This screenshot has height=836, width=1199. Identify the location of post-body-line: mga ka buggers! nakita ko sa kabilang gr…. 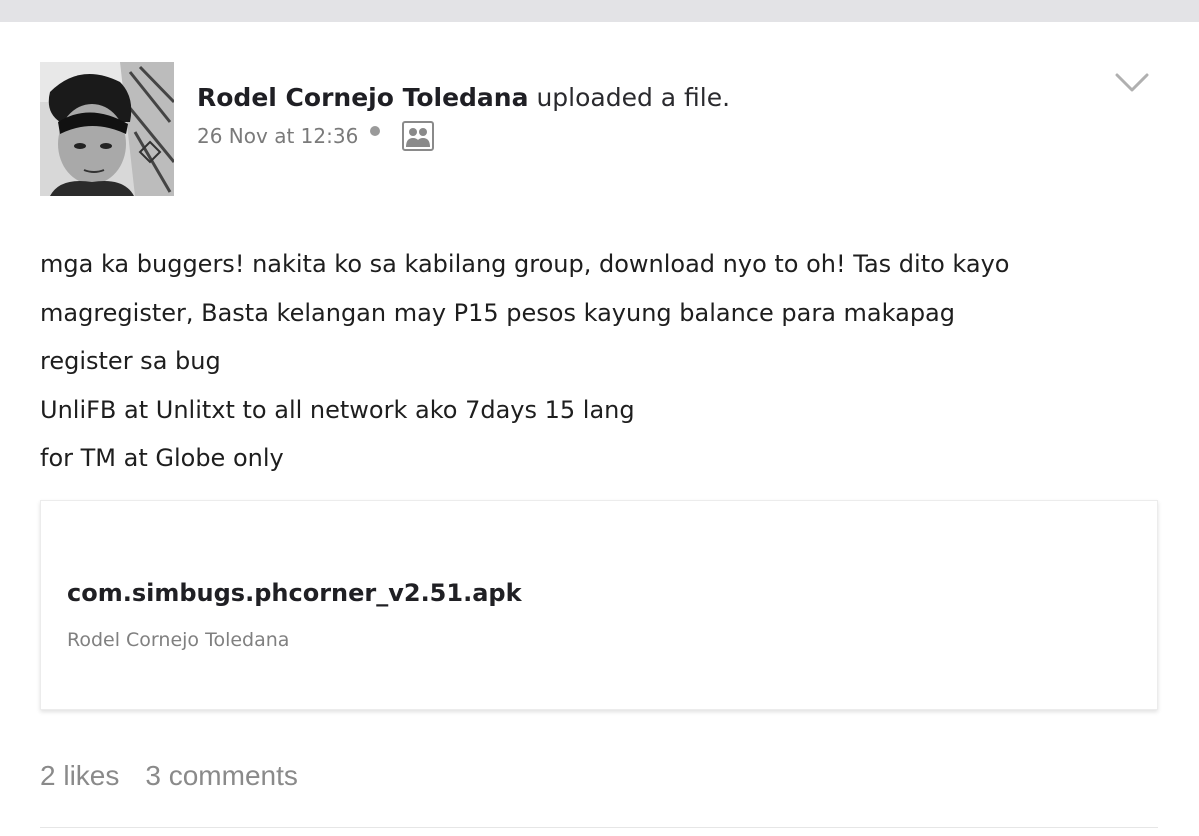
(525, 264).